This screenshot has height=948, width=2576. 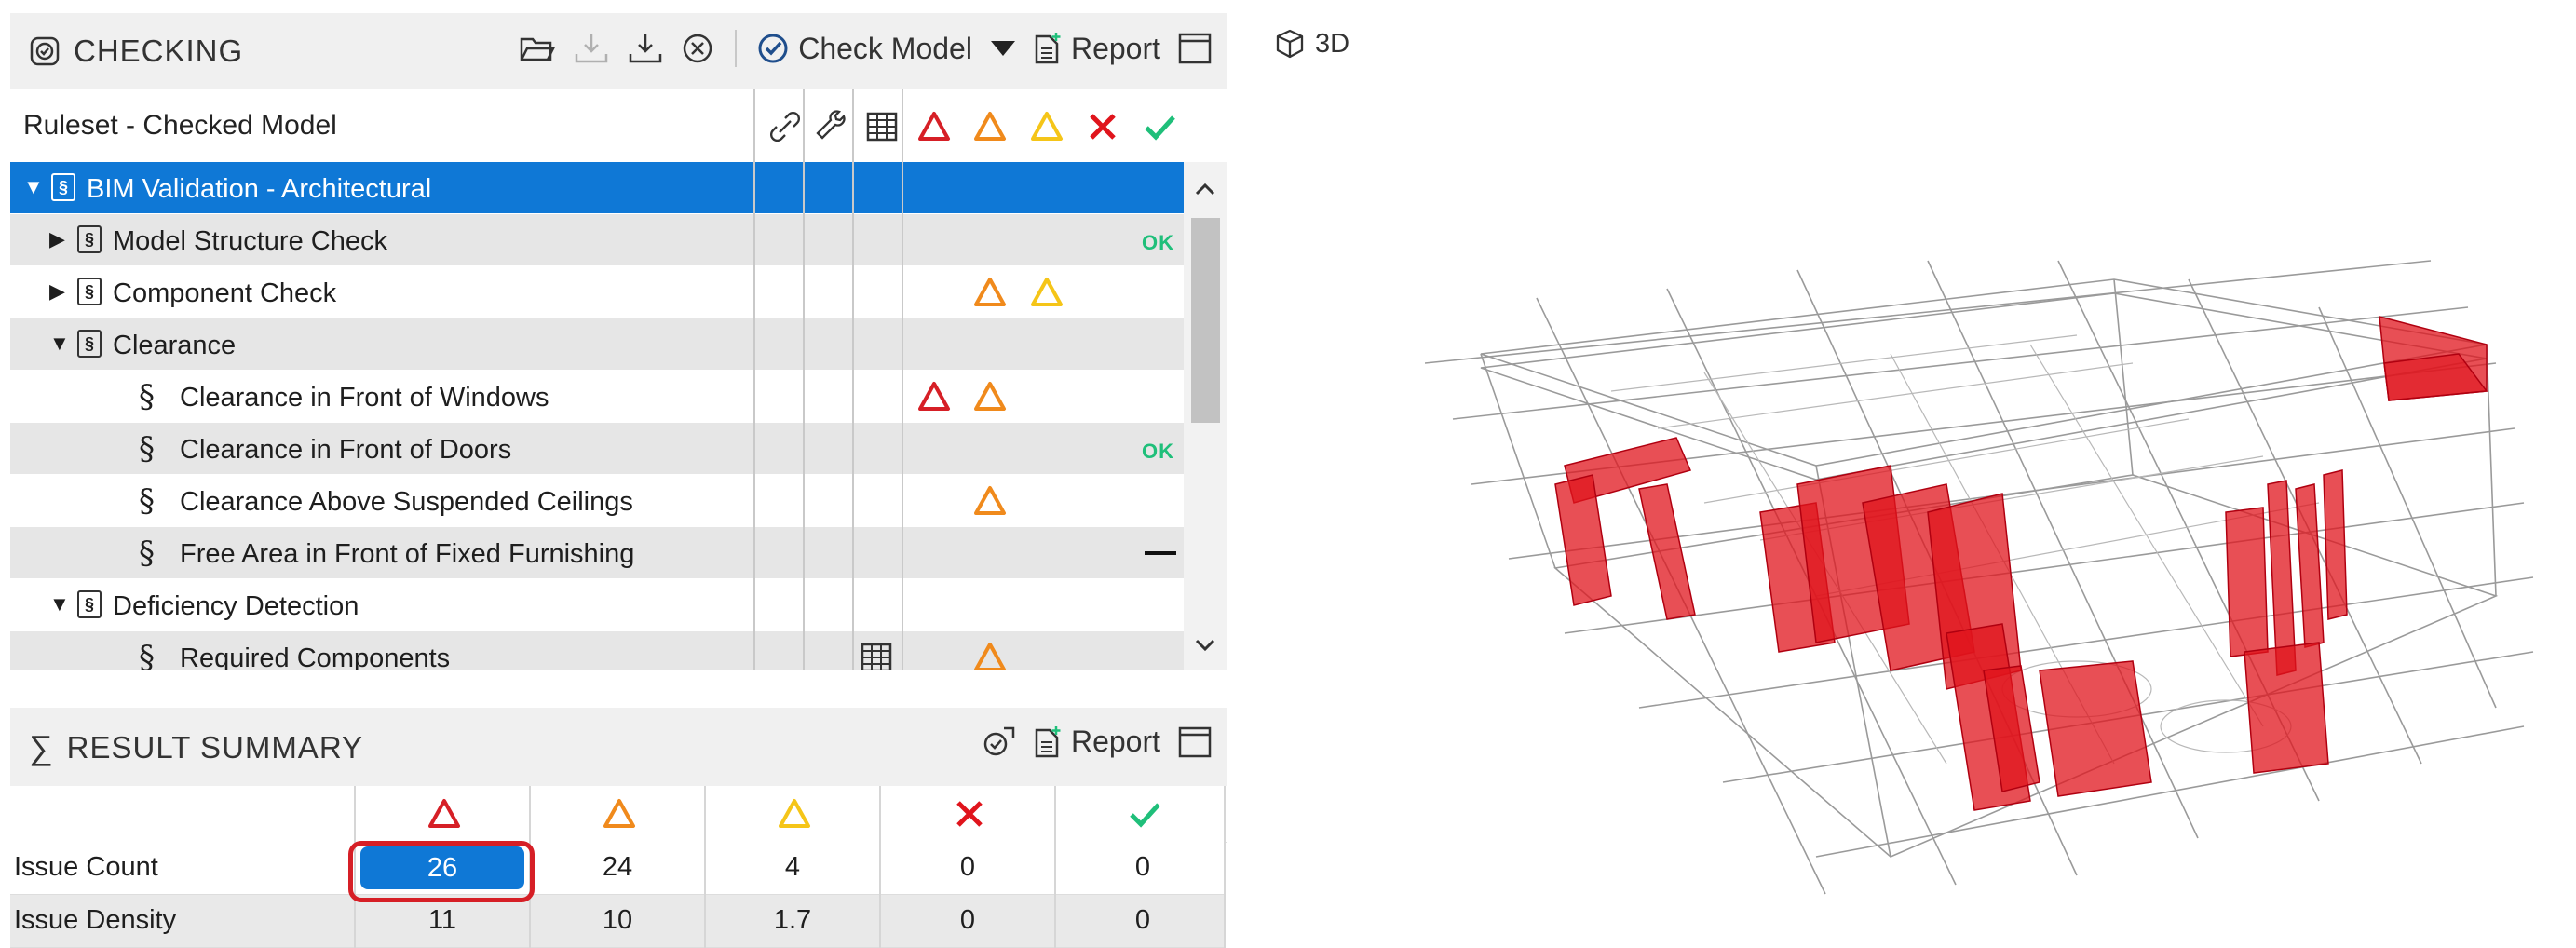 I want to click on row-label: Model Structure Check, so click(x=250, y=241).